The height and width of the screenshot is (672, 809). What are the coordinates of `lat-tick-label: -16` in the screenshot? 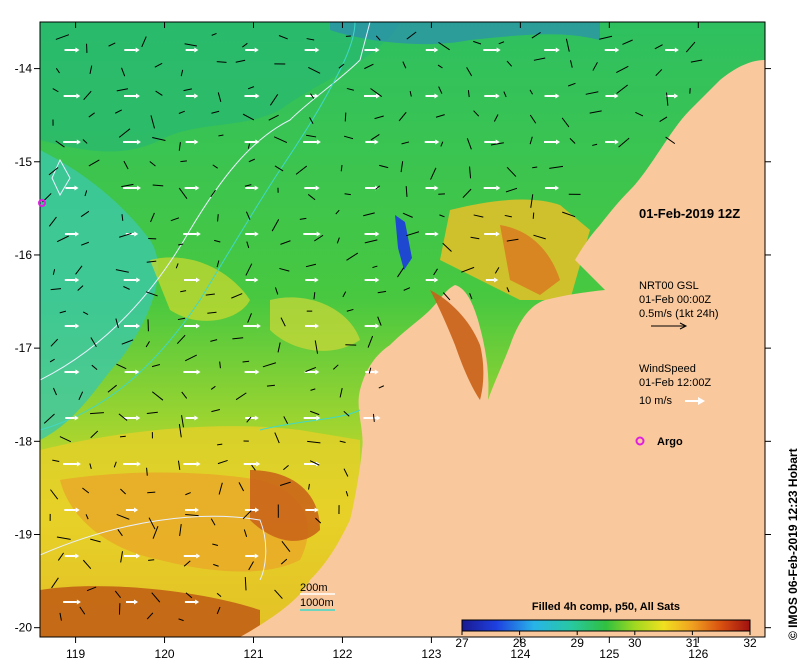 It's located at (24, 255).